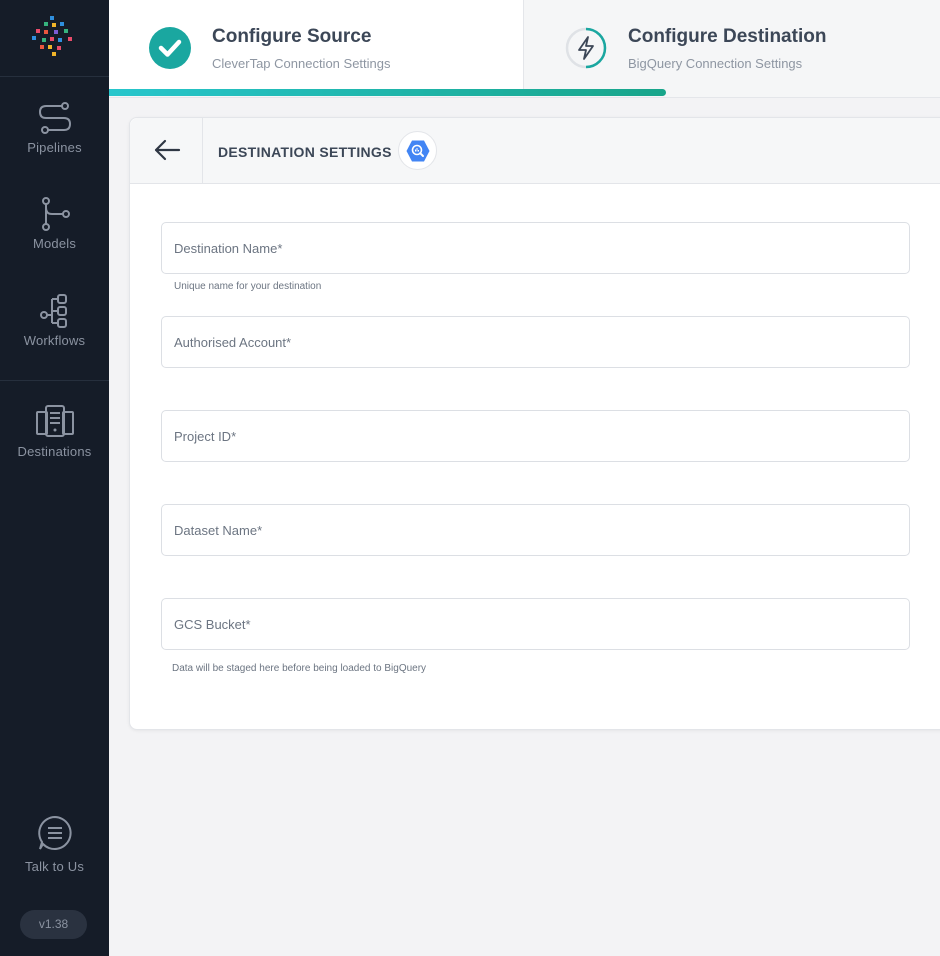  What do you see at coordinates (387, 92) in the screenshot?
I see `progress-bar` at bounding box center [387, 92].